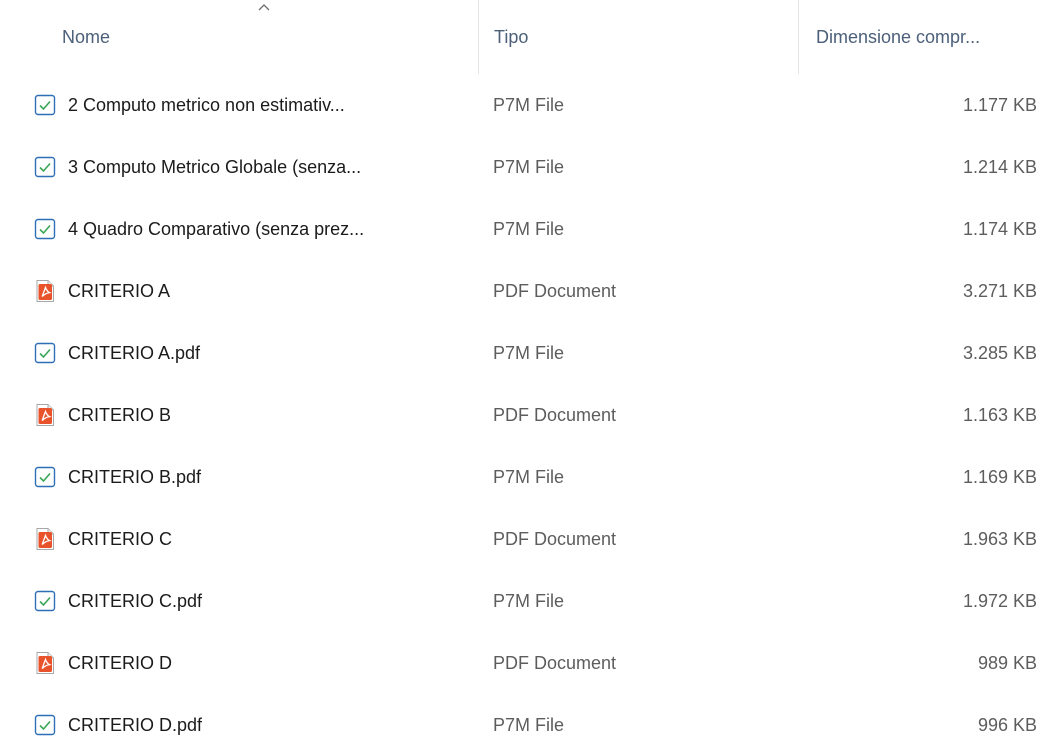  I want to click on file-size: 1.177 KB, so click(999, 104).